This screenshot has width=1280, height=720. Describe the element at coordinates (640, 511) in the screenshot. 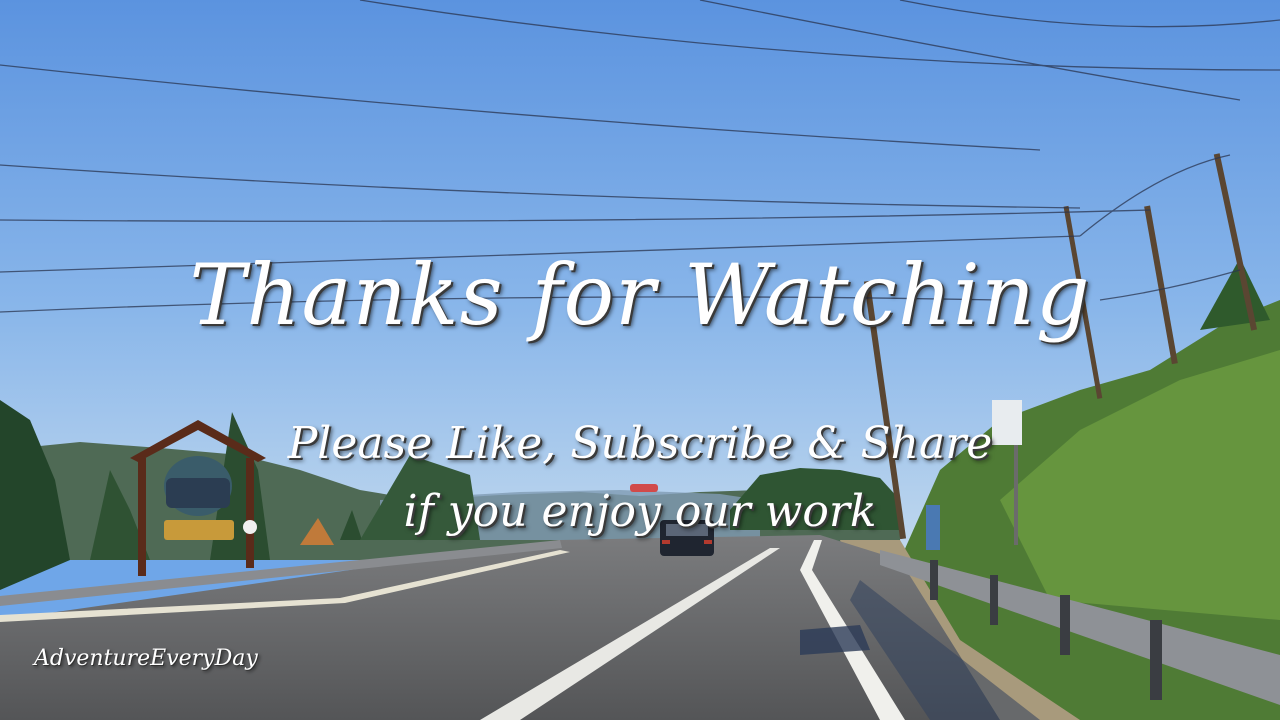

I see `enjoy-message: if you enjoy our work` at that location.